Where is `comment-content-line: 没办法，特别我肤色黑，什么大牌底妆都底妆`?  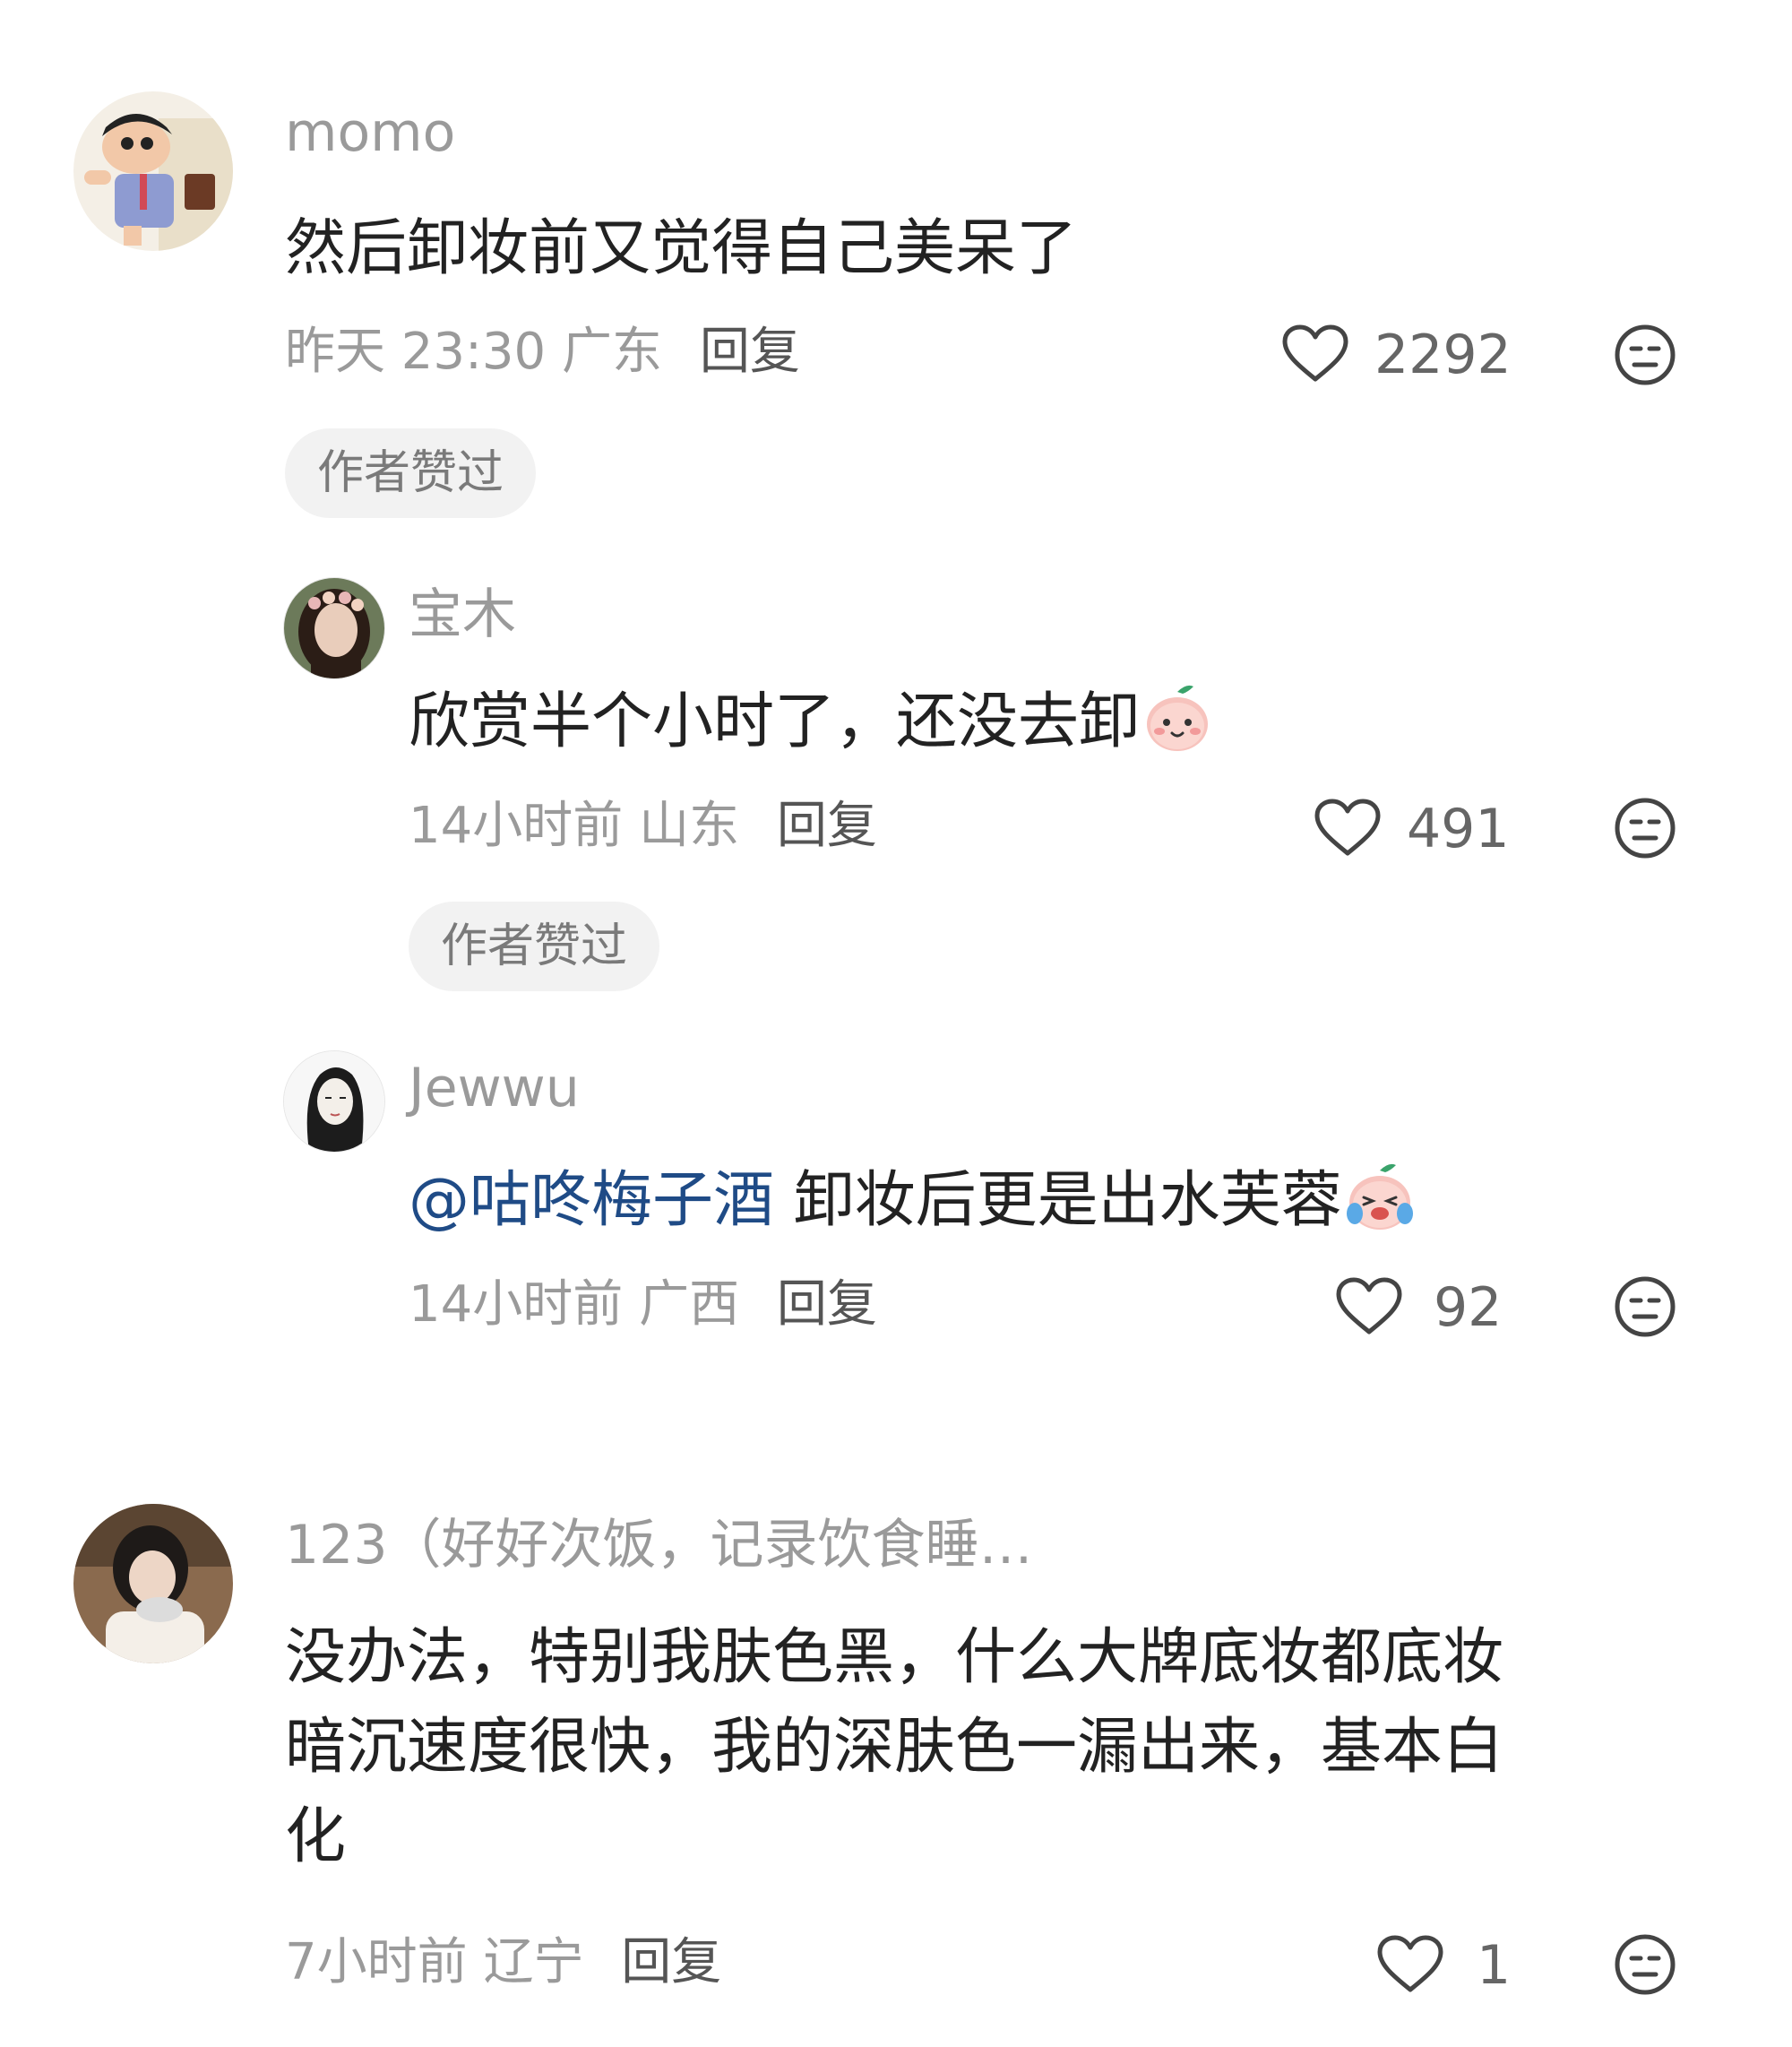 comment-content-line: 没办法，特别我肤色黑，什么大牌底妆都底妆 is located at coordinates (894, 1657).